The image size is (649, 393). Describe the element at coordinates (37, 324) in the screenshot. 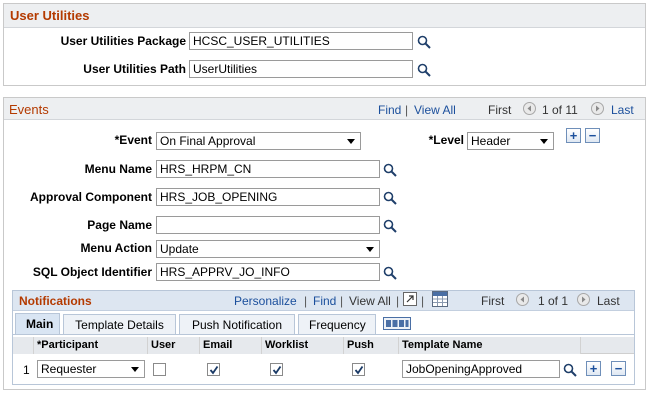

I see `tab-main: Main` at that location.